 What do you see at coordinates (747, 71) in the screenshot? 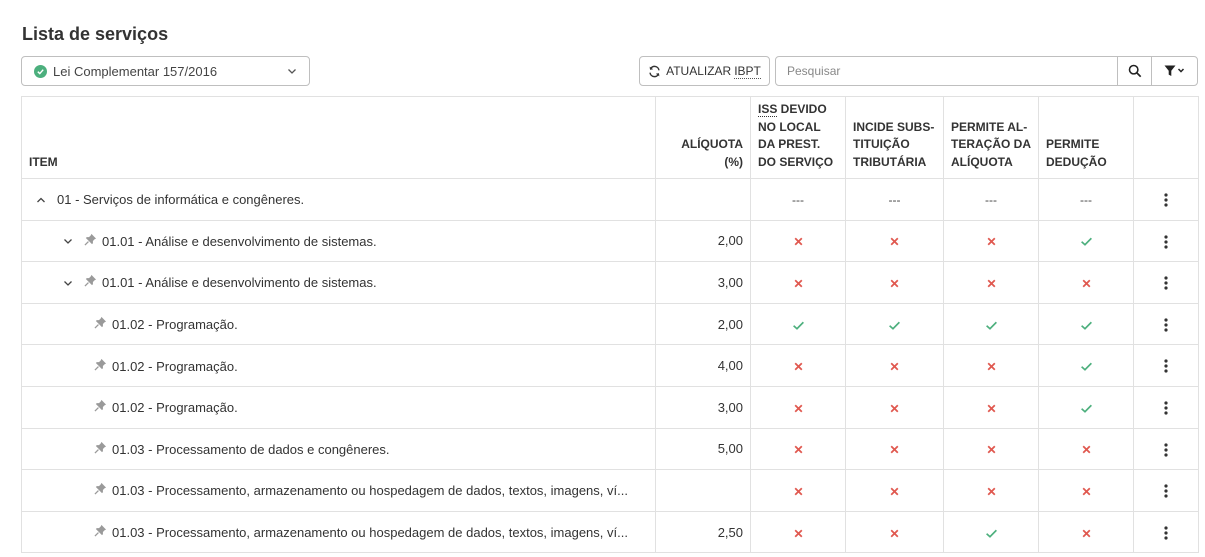
I see `ibpt-abbr: IBPT` at bounding box center [747, 71].